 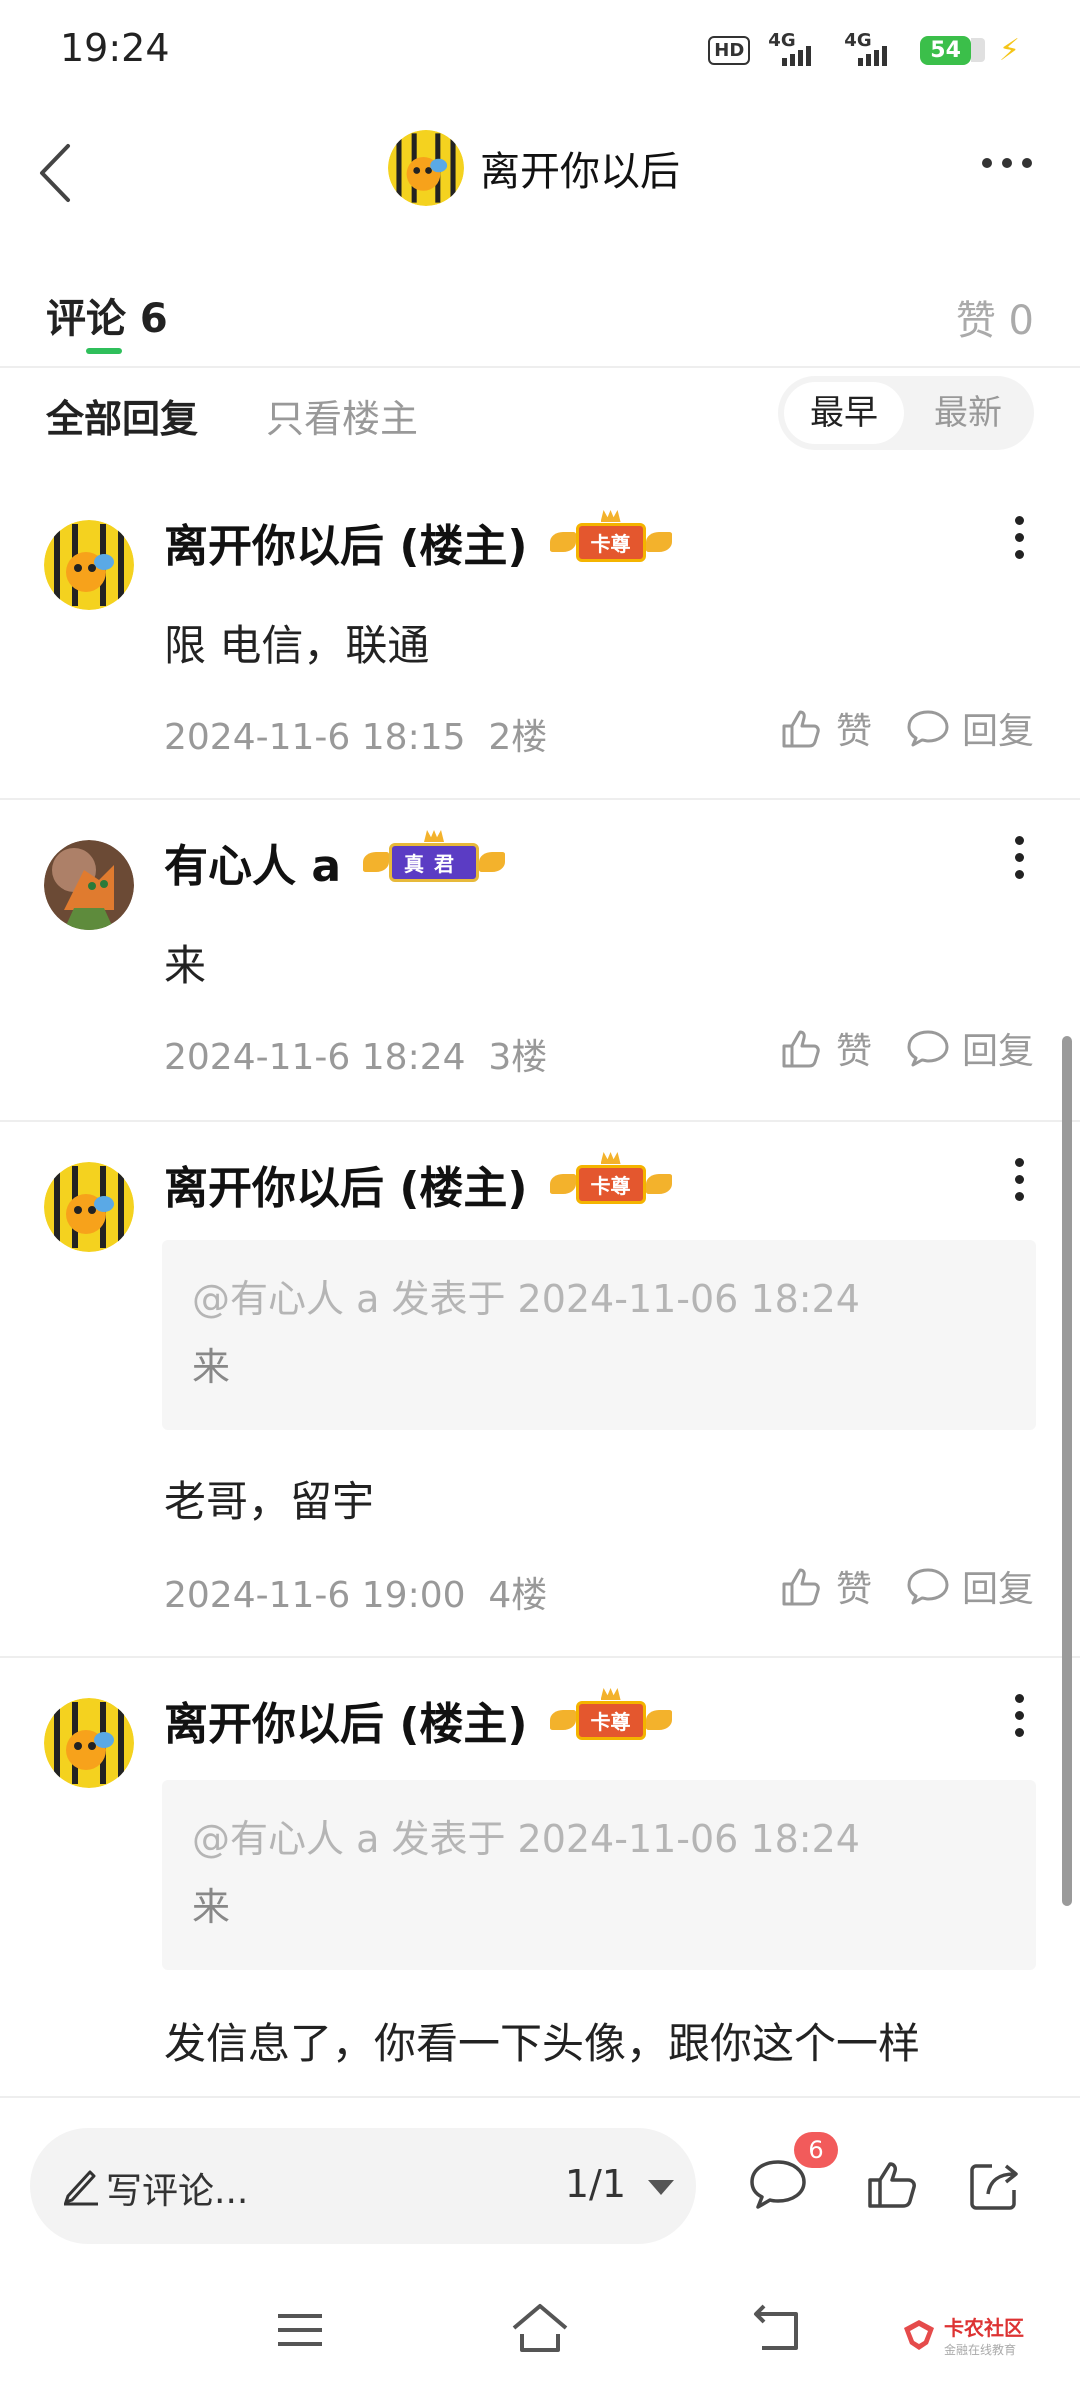 I want to click on tab-likes: 赞 0, so click(x=995, y=317).